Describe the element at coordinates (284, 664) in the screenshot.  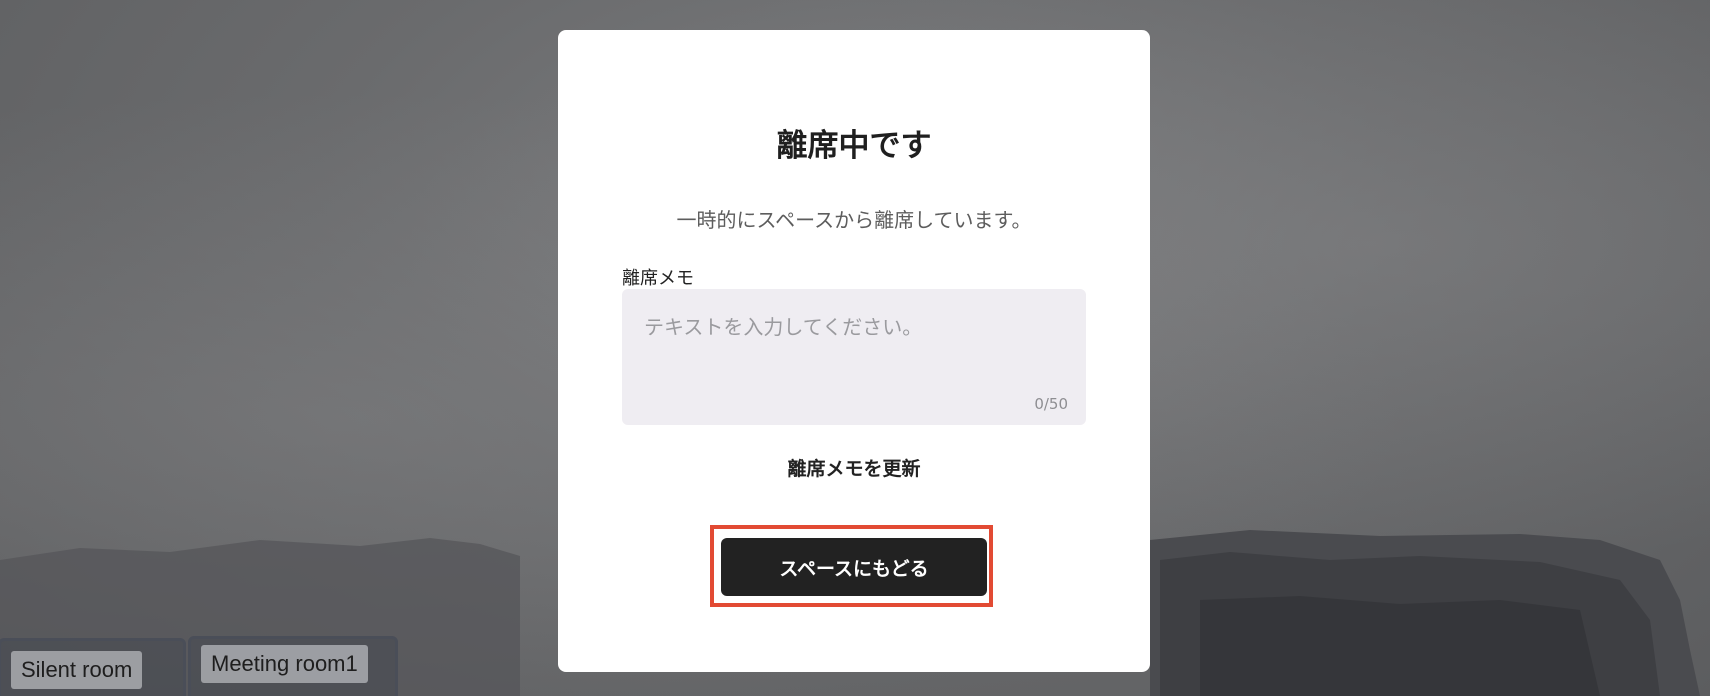
I see `room-label: Meeting room1` at that location.